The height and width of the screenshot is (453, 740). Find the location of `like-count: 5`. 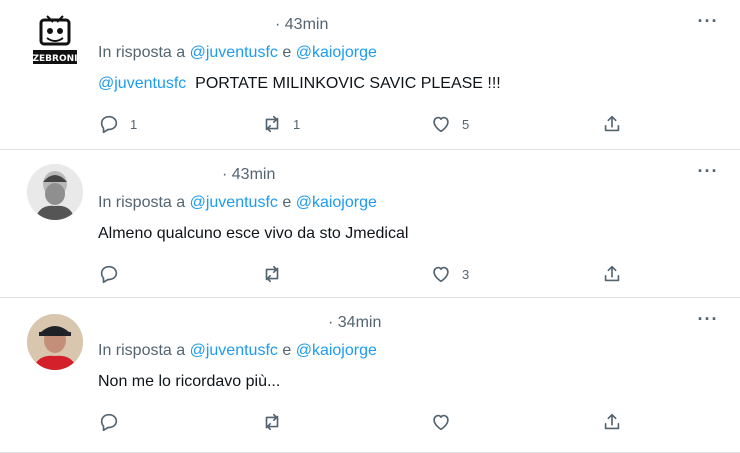

like-count: 5 is located at coordinates (466, 124).